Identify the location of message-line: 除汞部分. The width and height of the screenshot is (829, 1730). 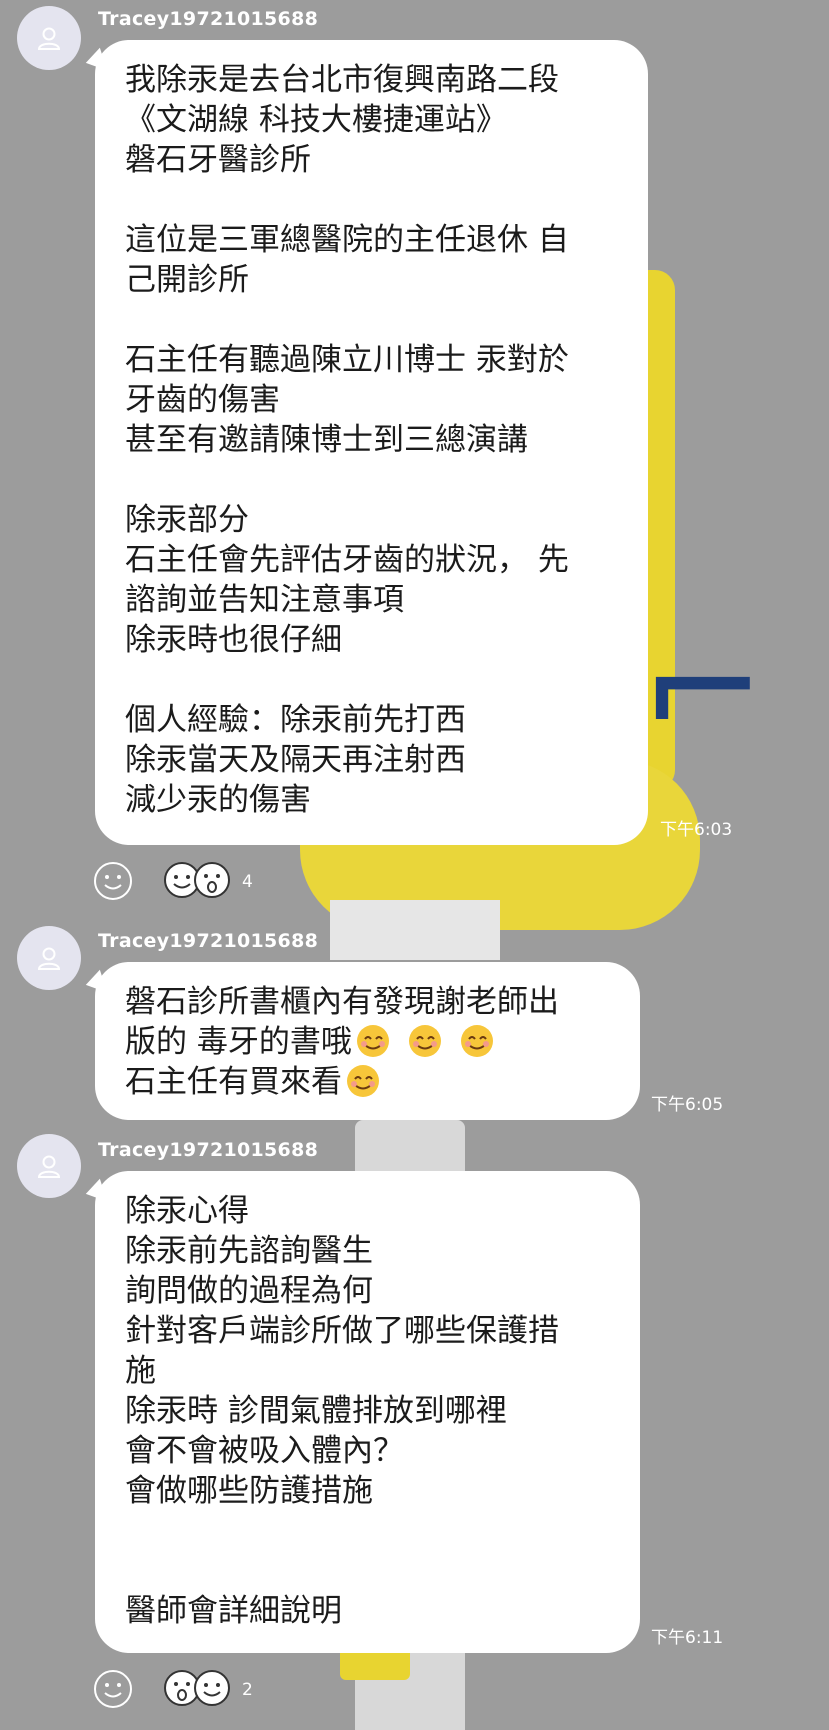
(187, 520).